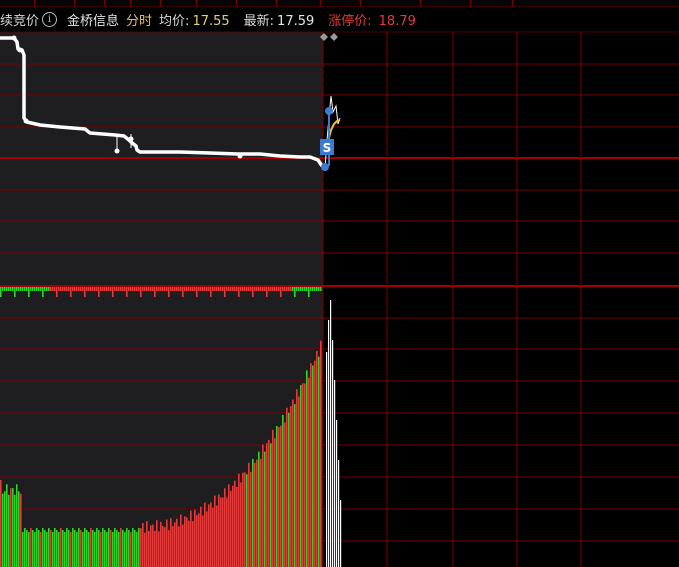 The height and width of the screenshot is (567, 679). What do you see at coordinates (334, 37) in the screenshot?
I see `resize-handle-icon` at bounding box center [334, 37].